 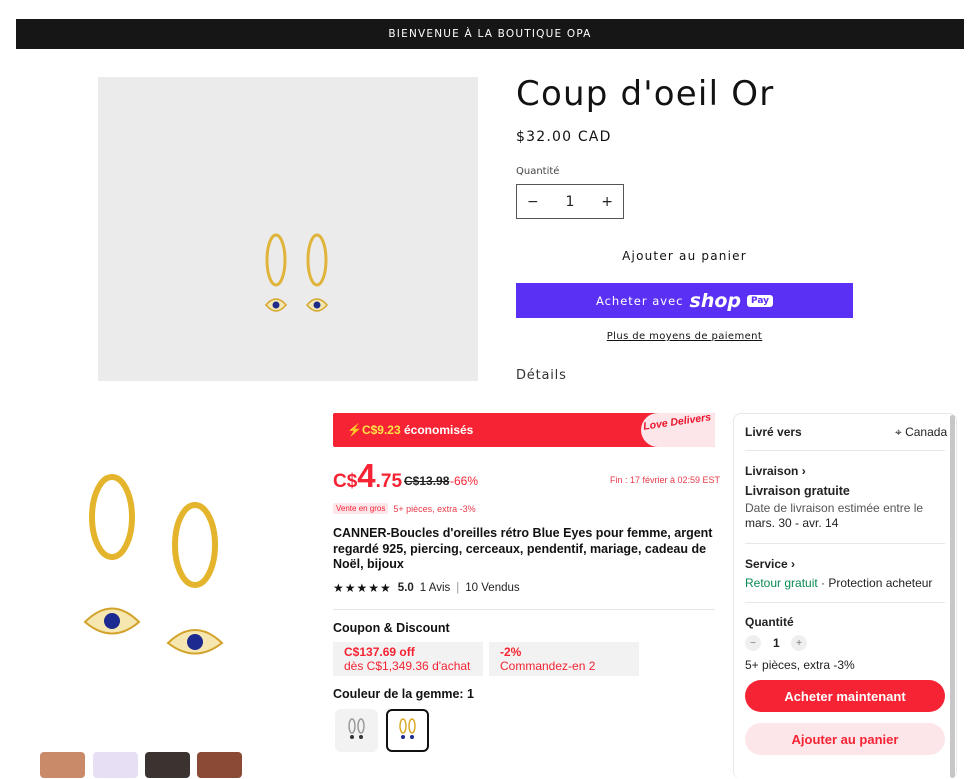 What do you see at coordinates (389, 481) in the screenshot?
I see `price-decimal: .75` at bounding box center [389, 481].